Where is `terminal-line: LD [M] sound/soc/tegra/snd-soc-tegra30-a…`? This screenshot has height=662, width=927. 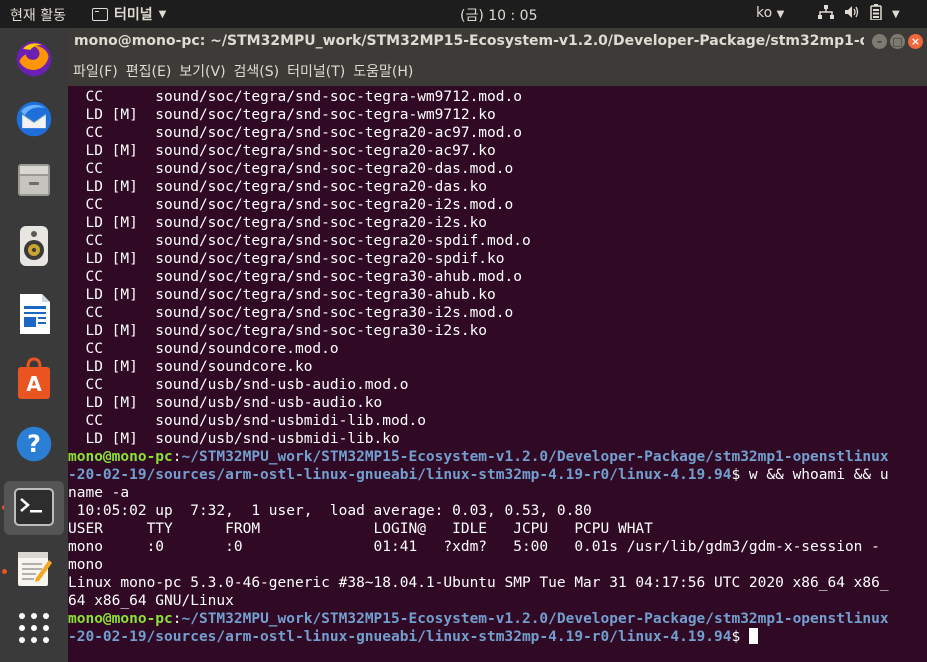 terminal-line: LD [M] sound/soc/tegra/snd-soc-tegra30-a… is located at coordinates (282, 295).